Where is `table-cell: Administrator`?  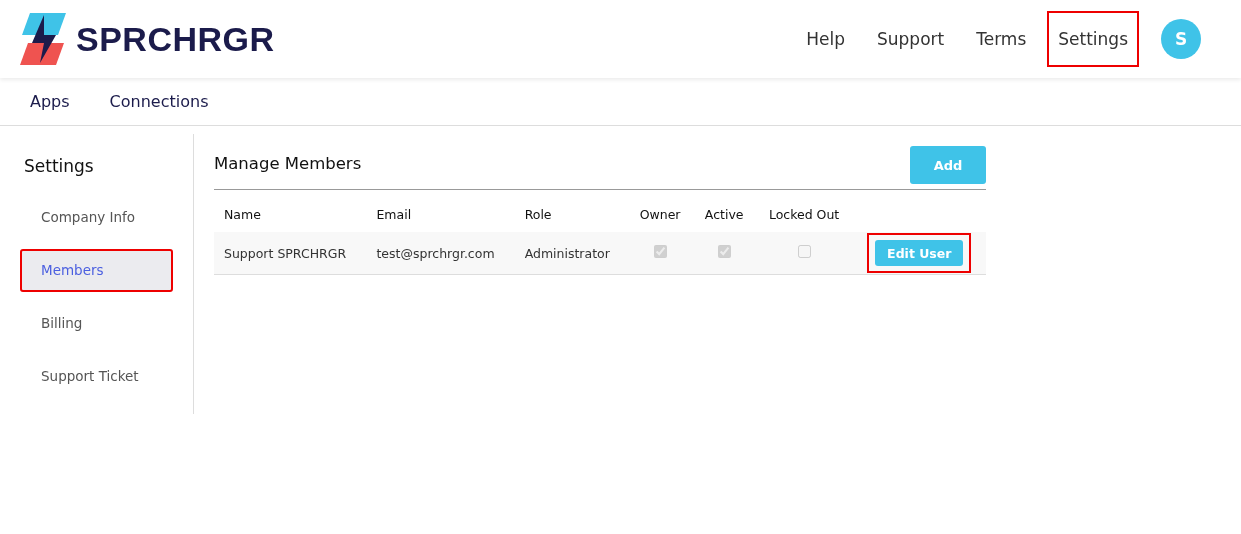
table-cell: Administrator is located at coordinates (571, 253).